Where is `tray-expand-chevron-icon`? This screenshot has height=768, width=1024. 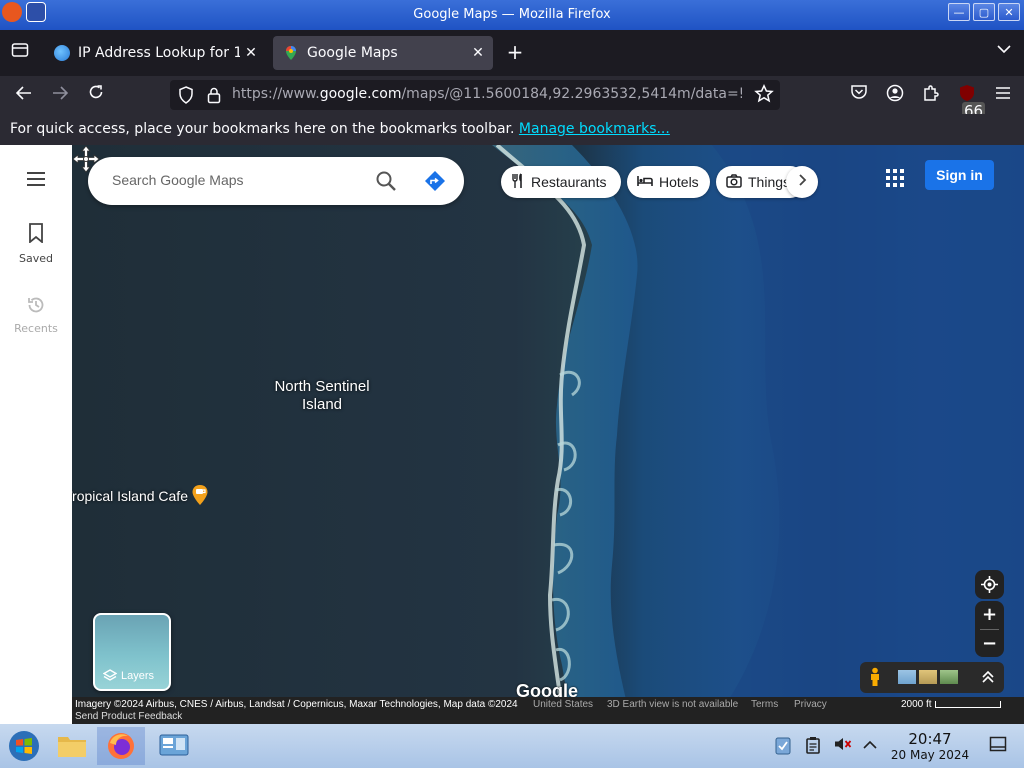
tray-expand-chevron-icon is located at coordinates (870, 746).